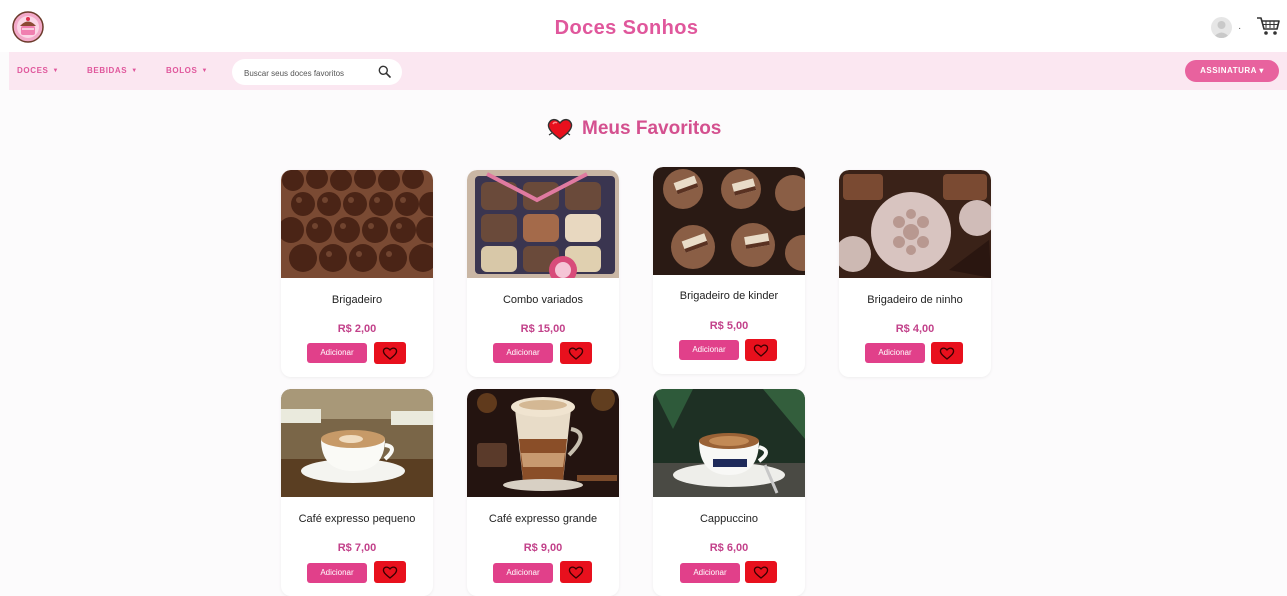  I want to click on espresso-small-photo, so click(357, 443).